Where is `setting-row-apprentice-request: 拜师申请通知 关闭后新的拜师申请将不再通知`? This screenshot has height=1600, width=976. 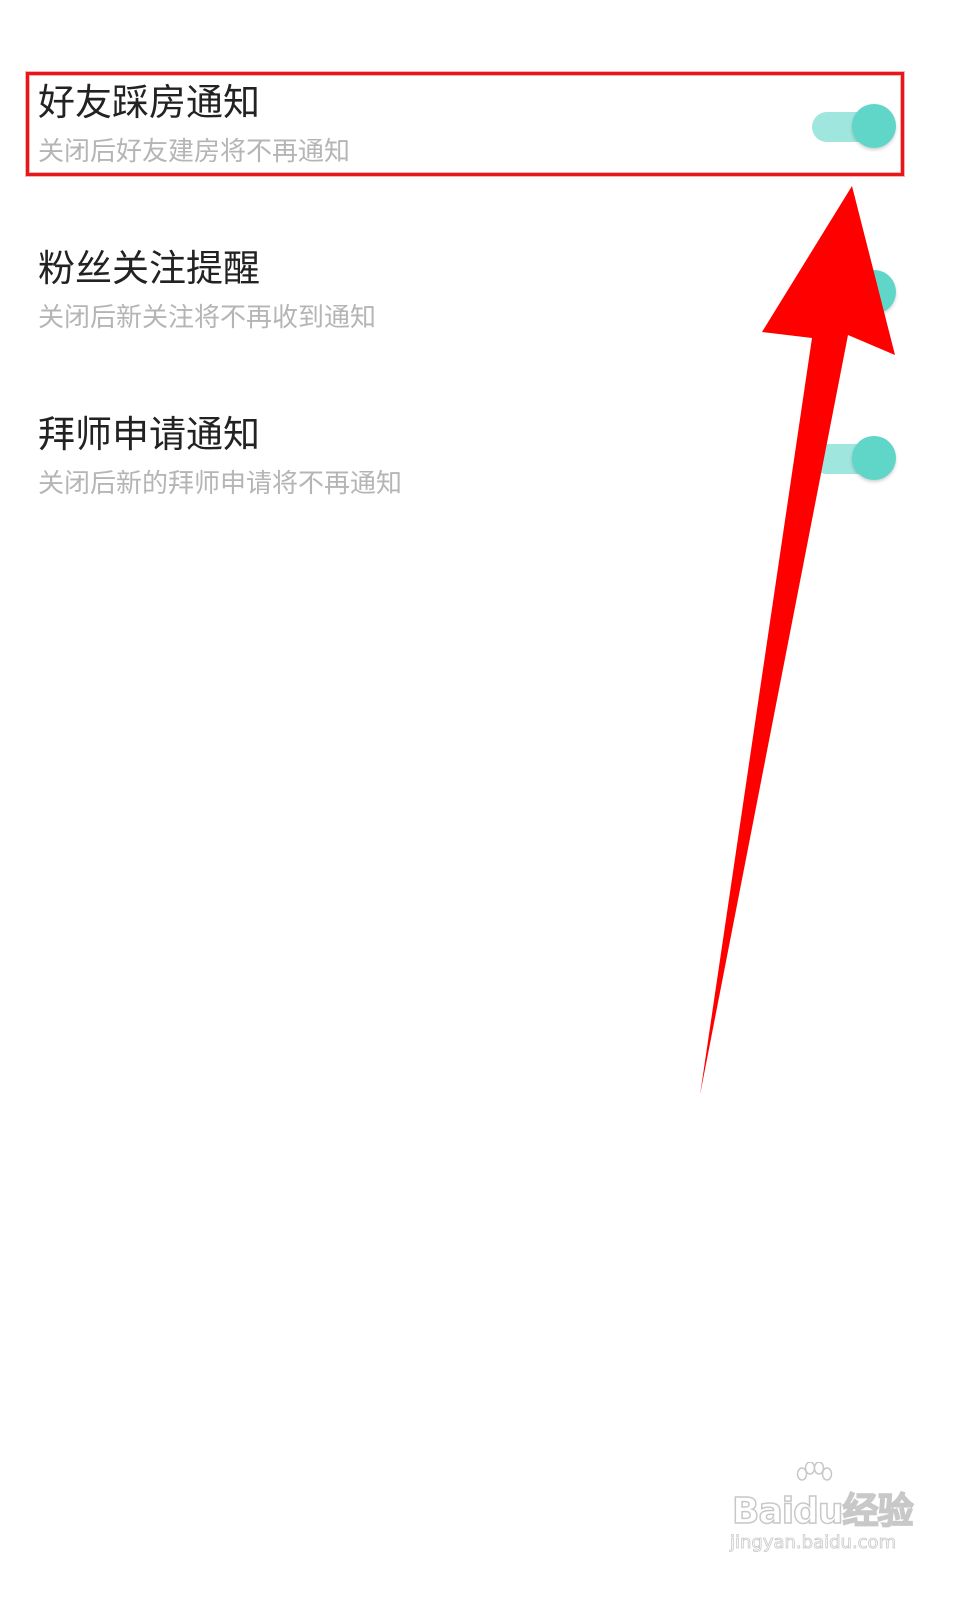 setting-row-apprentice-request: 拜师申请通知 关闭后新的拜师申请将不再通知 is located at coordinates (468, 460).